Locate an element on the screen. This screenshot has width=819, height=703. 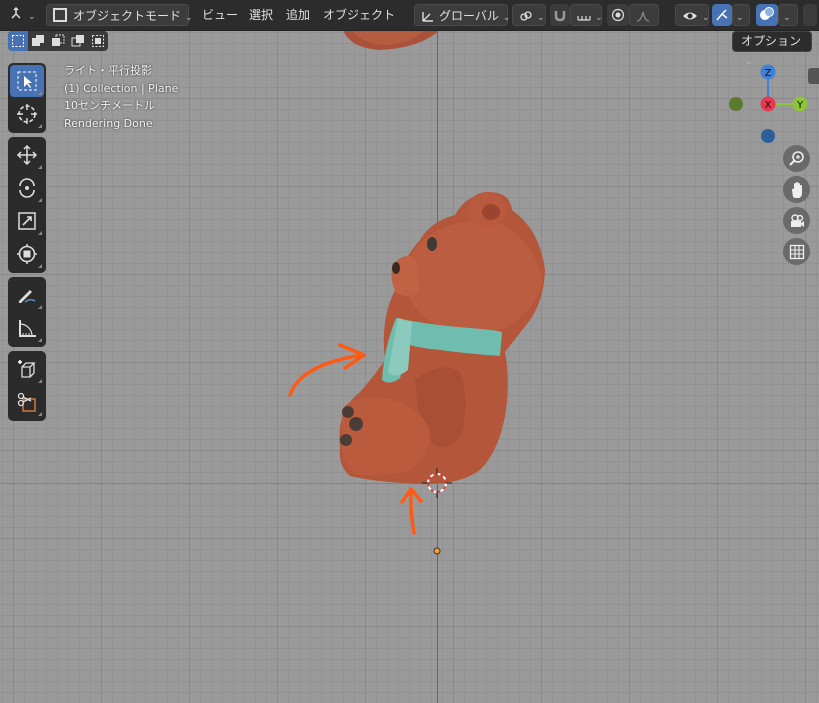
pivot-point-dropdown: ⌄ is located at coordinates (529, 15).